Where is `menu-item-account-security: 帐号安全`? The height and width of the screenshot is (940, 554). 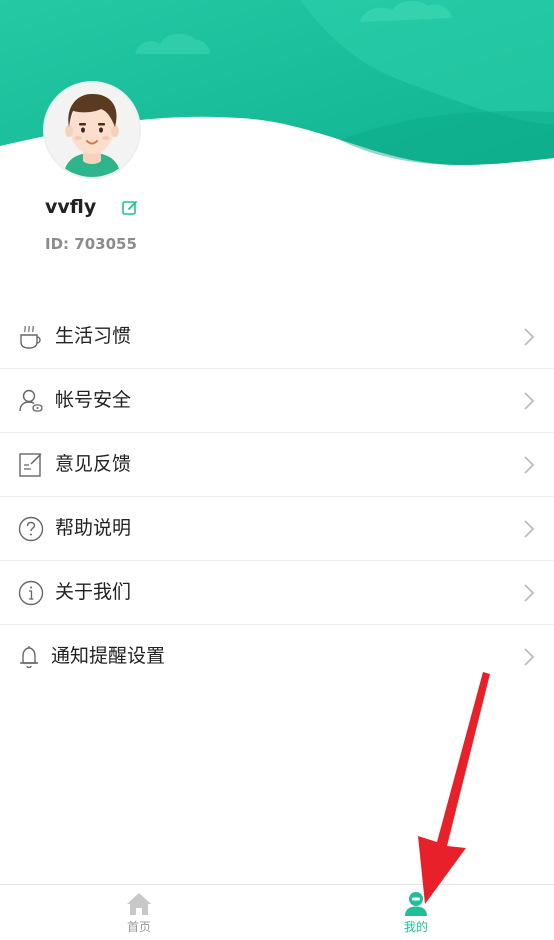
menu-item-account-security: 帐号安全 is located at coordinates (277, 401).